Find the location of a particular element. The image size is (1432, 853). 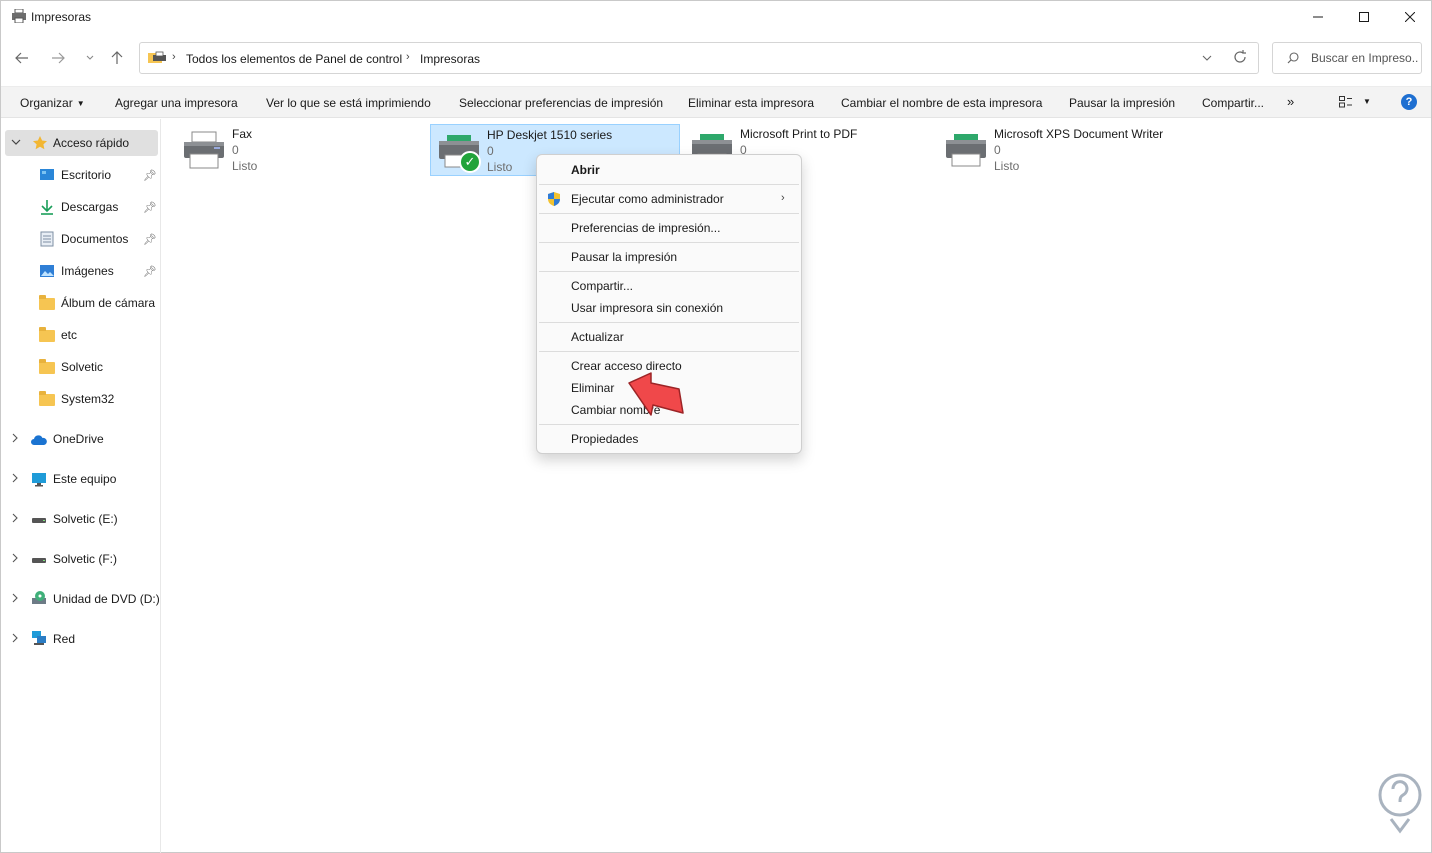

view-caret-icon: ▼ is located at coordinates (1367, 101).